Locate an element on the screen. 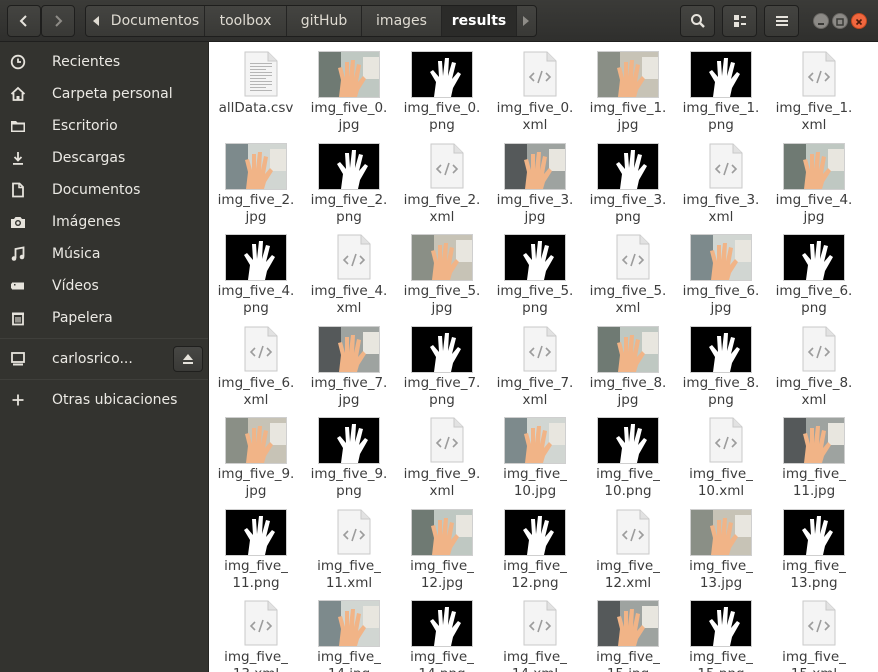 The image size is (878, 672). file-item: img_five_ 12.png is located at coordinates (535, 546).